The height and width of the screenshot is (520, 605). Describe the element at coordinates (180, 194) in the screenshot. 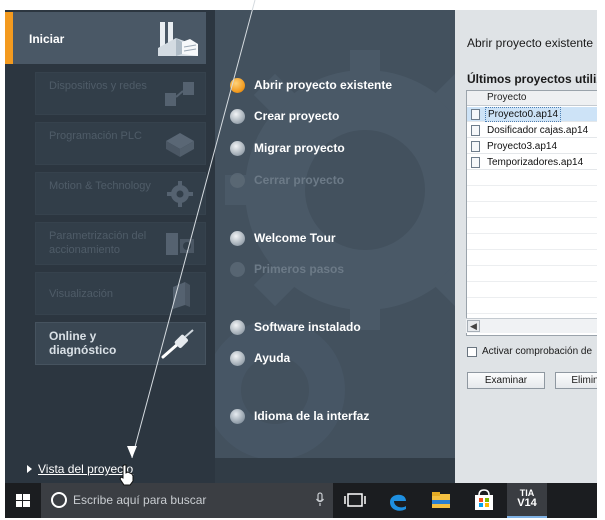

I see `motion-gear-icon` at that location.